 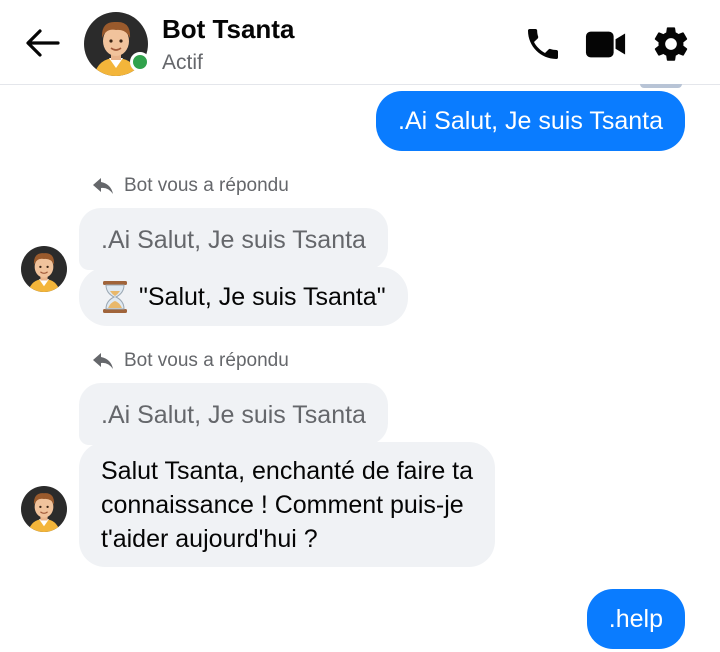 I want to click on gear-icon, so click(x=671, y=44).